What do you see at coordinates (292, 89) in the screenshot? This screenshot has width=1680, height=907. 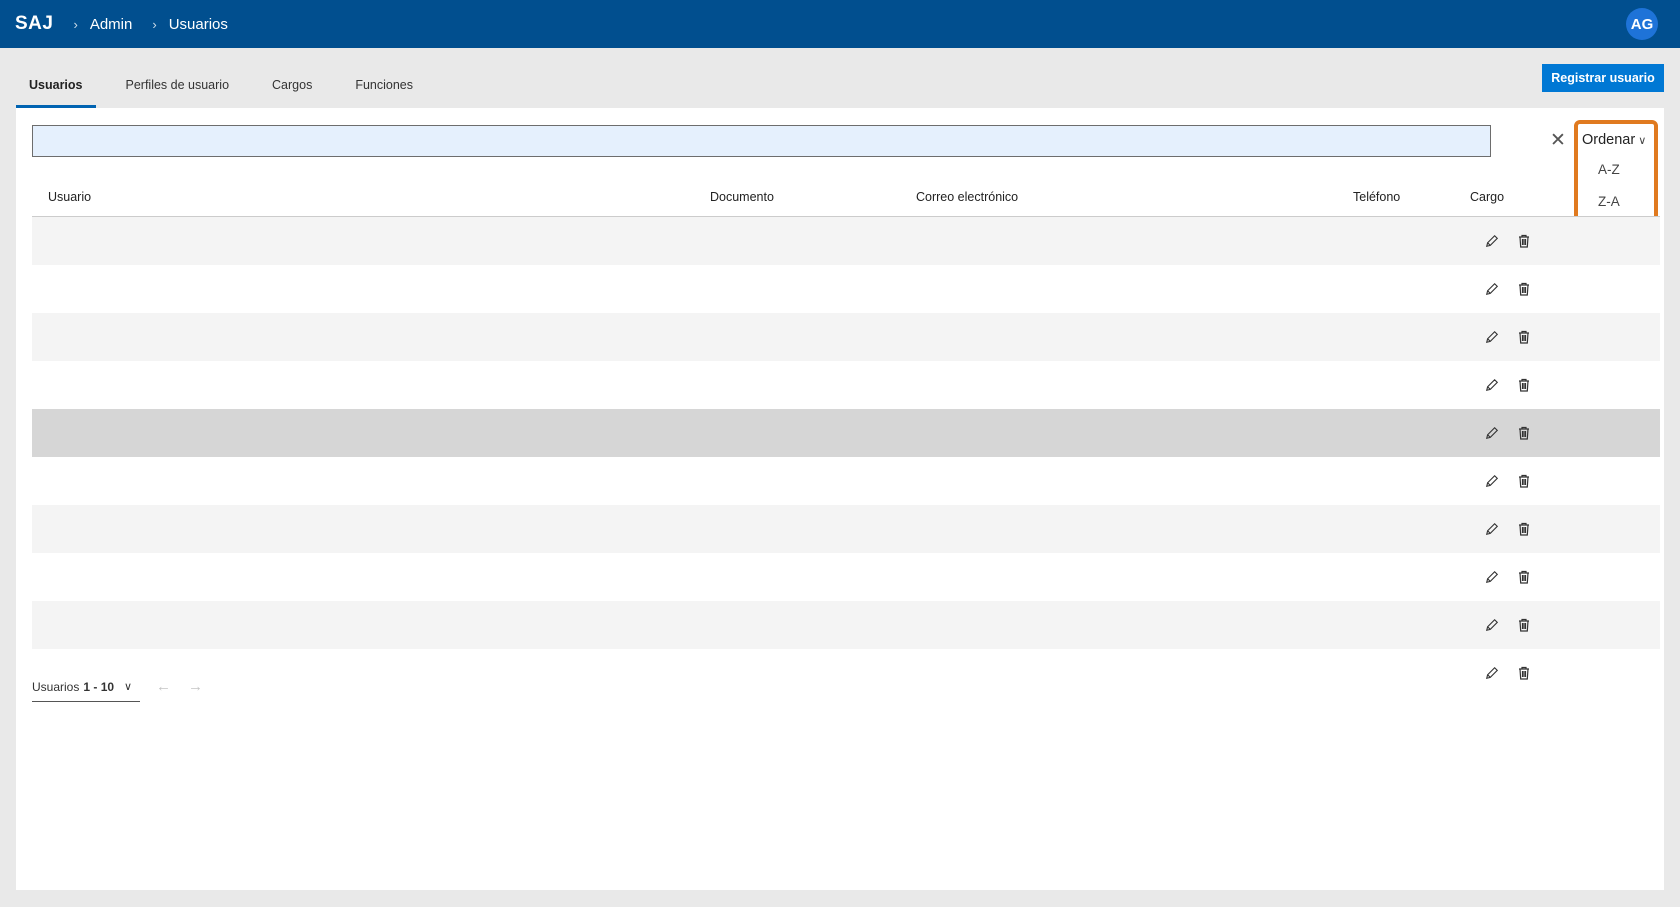 I see `tab-cargos: Cargos` at bounding box center [292, 89].